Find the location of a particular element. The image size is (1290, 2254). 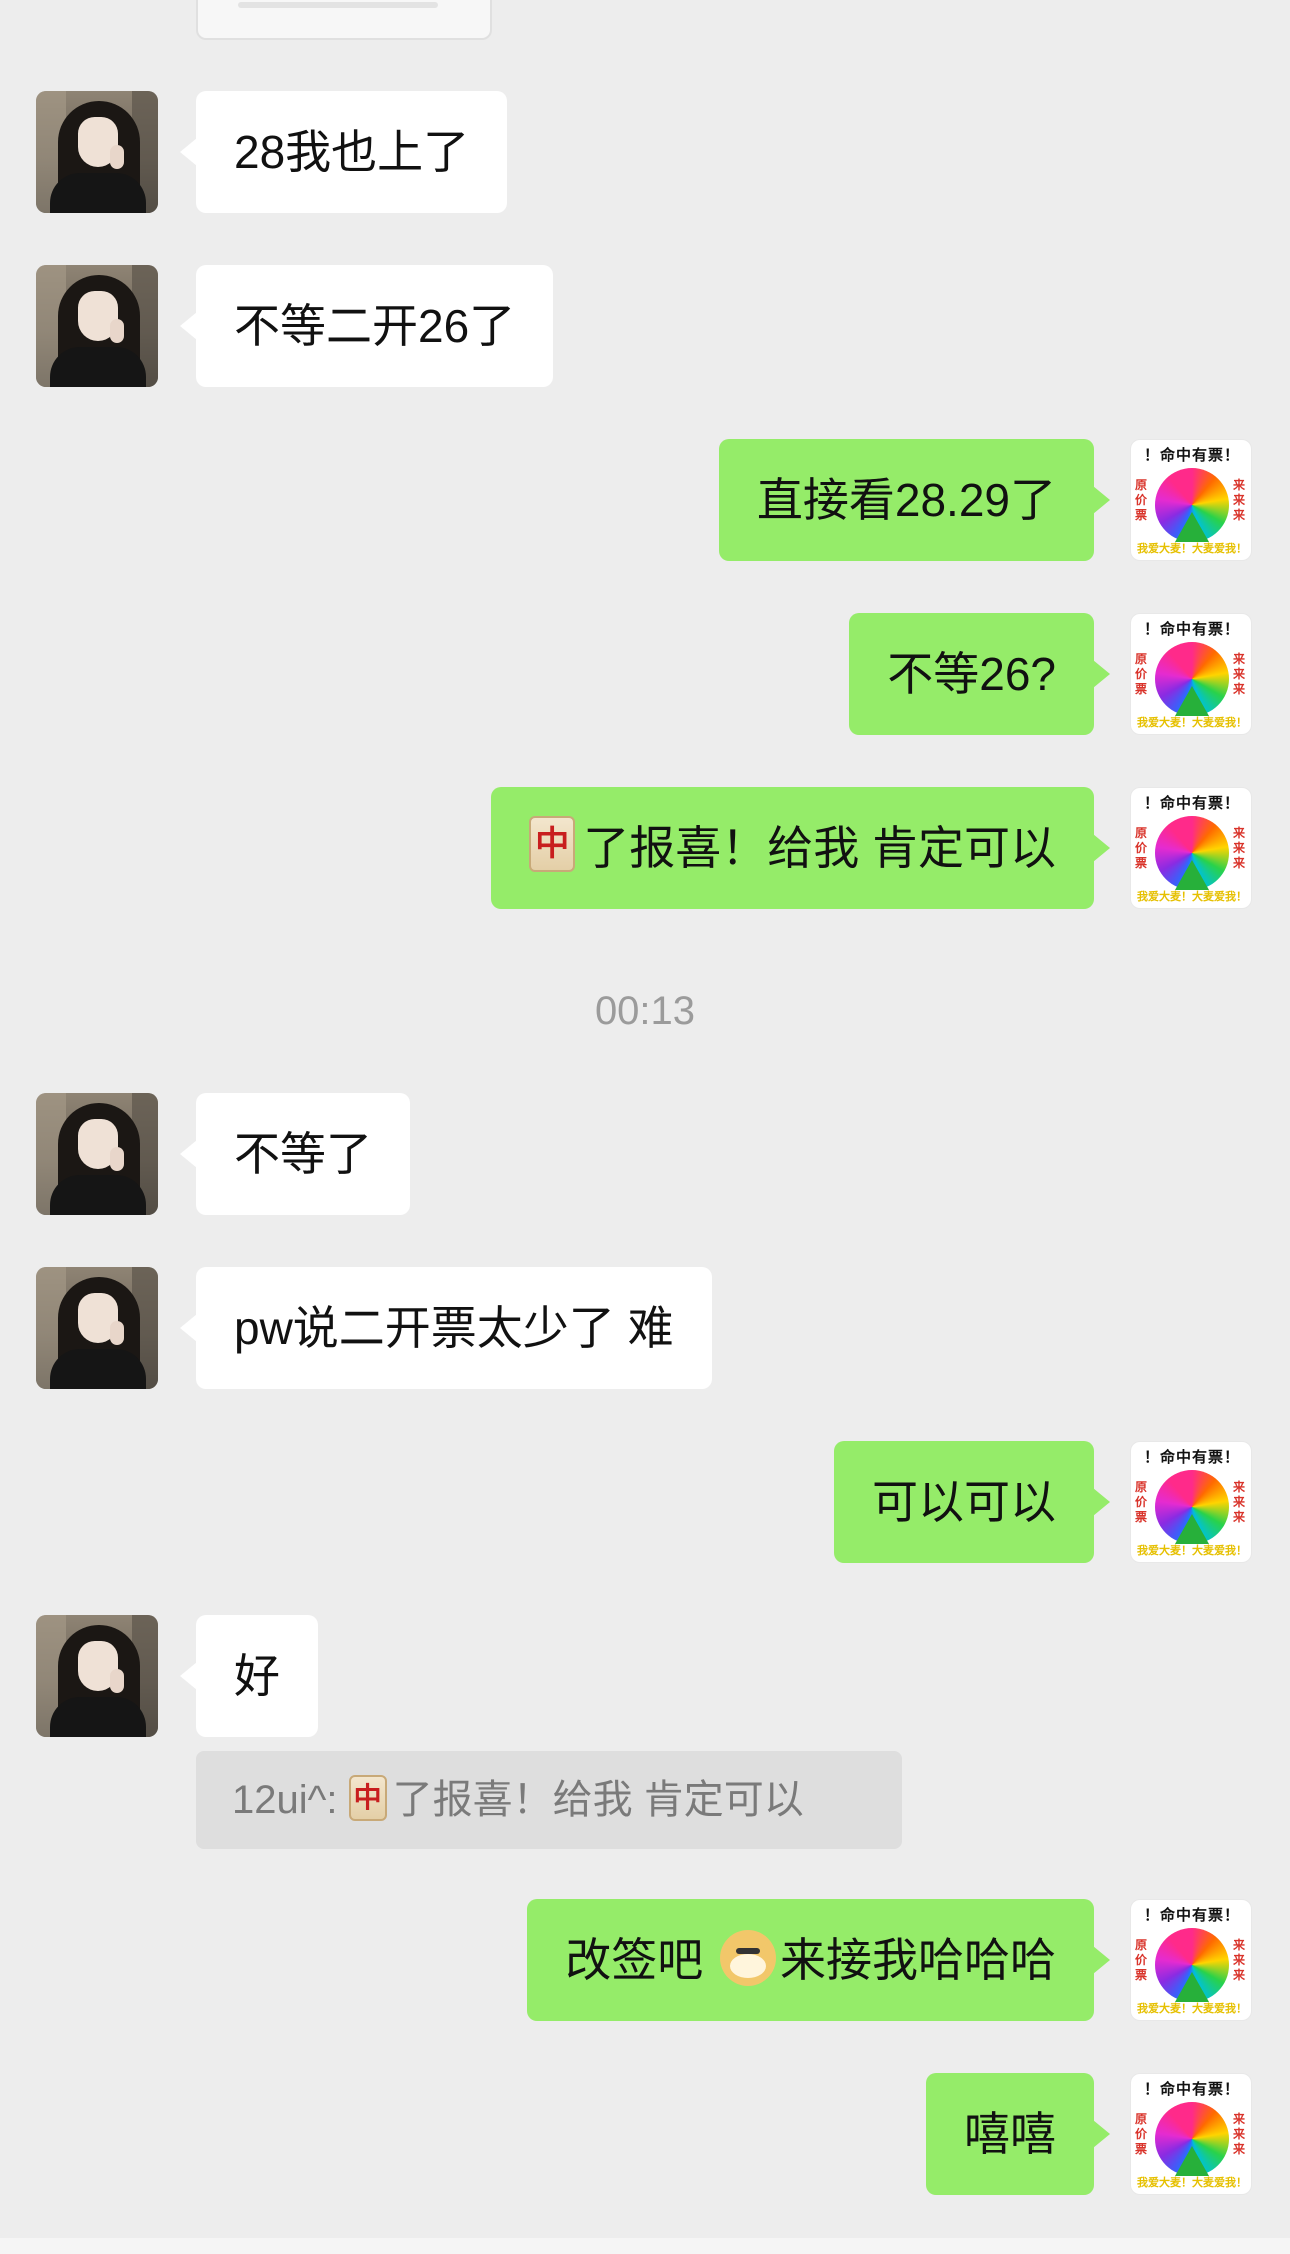

incoming-message-bubble: 28我也上了 is located at coordinates (343, 152).